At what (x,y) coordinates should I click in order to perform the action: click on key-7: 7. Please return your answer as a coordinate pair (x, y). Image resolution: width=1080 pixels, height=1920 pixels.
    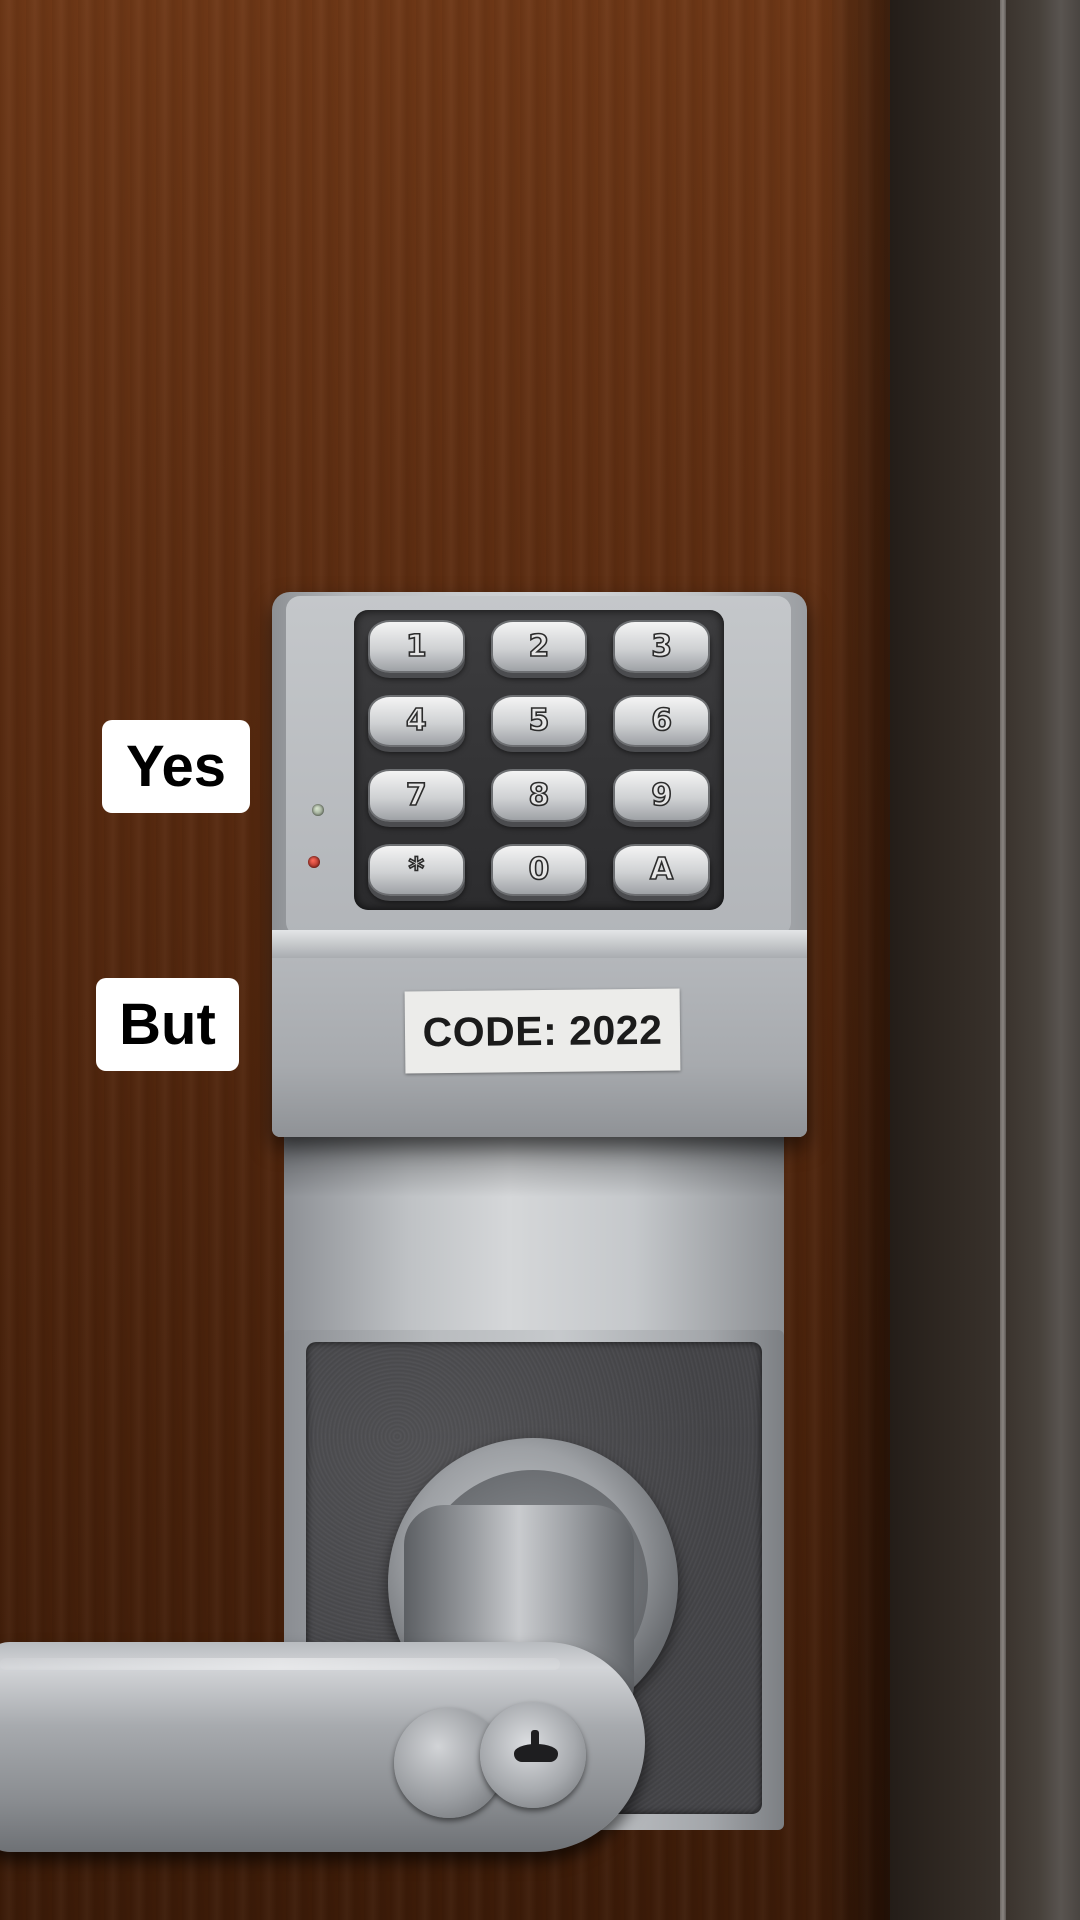
    Looking at the image, I should click on (416, 795).